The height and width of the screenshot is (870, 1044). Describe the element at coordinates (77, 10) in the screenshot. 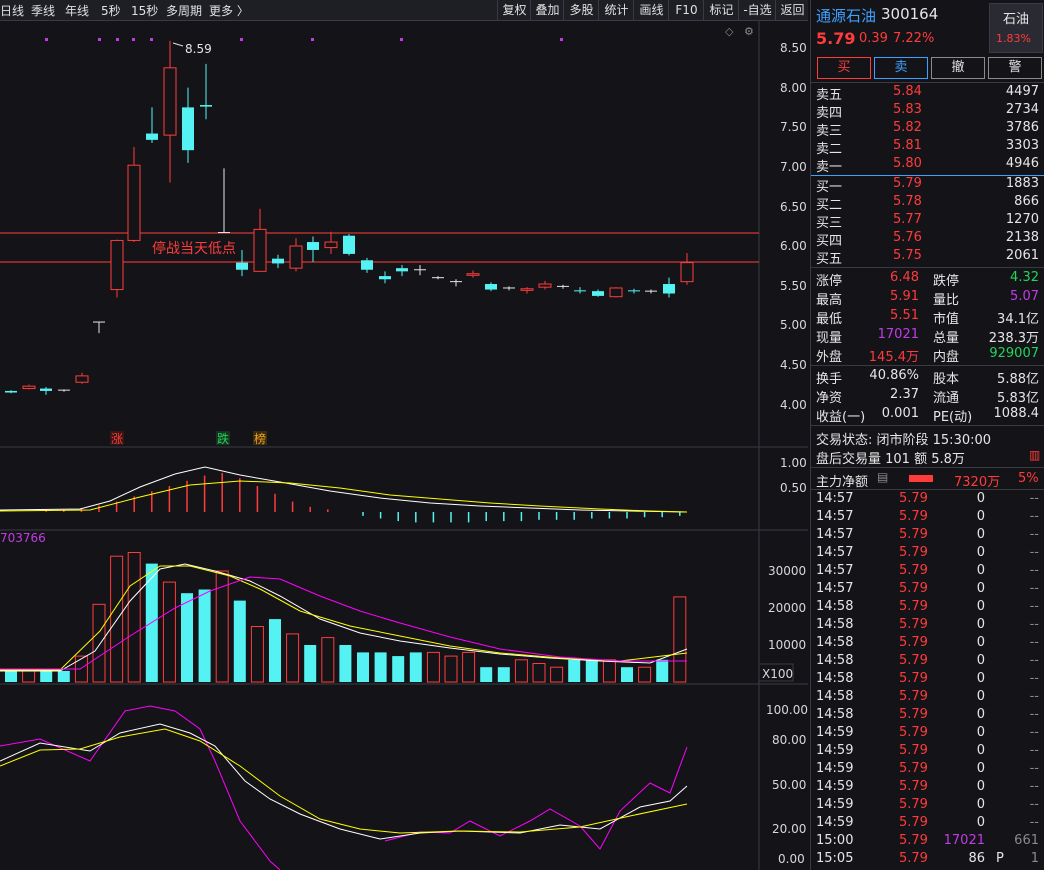

I see `period-year: 年线` at that location.